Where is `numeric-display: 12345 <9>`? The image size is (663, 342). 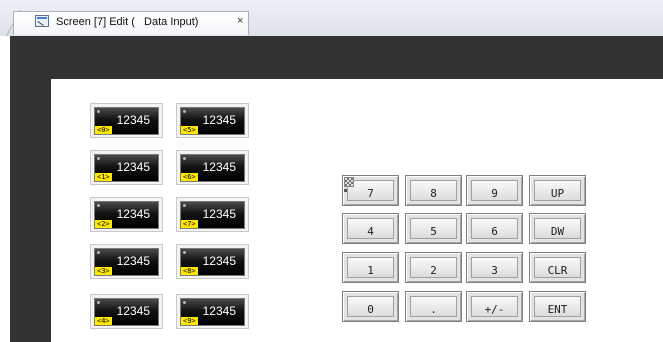
numeric-display: 12345 <9> is located at coordinates (212, 311).